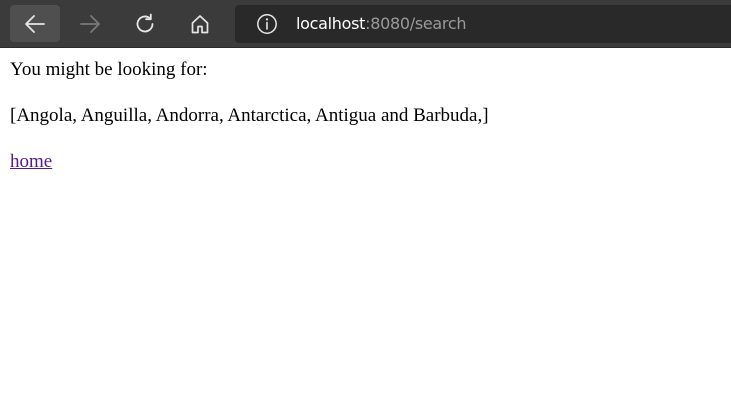  I want to click on intro-text: You might be looking for:, so click(109, 69).